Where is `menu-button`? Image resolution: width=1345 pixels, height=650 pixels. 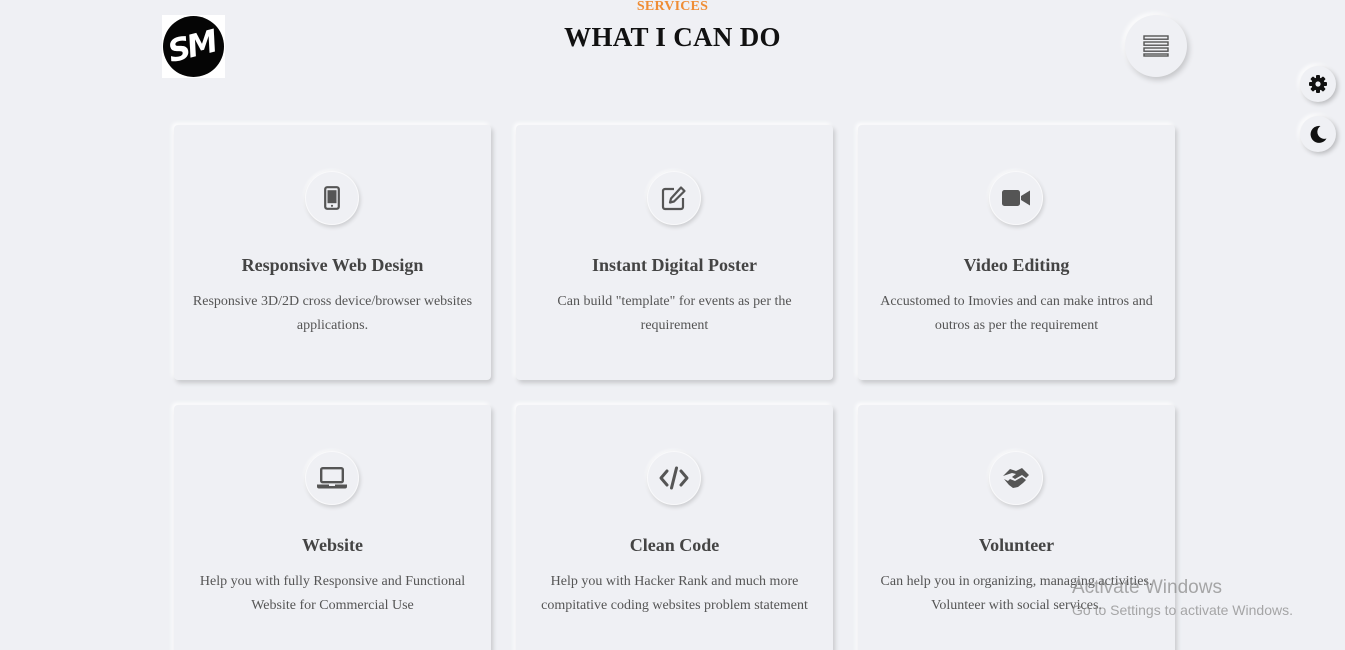
menu-button is located at coordinates (1156, 46).